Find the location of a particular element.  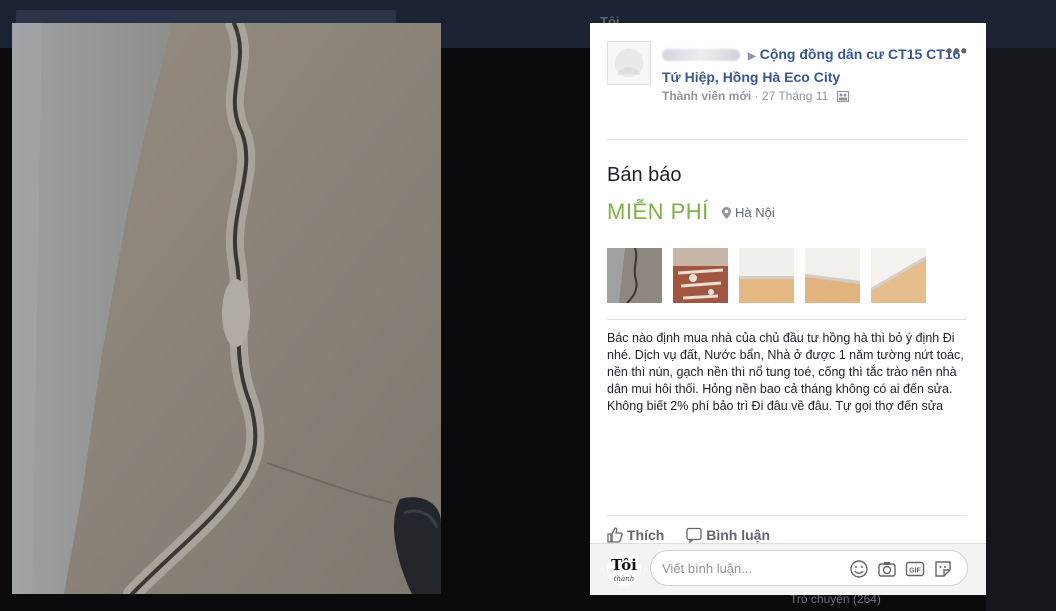

crack-thumbnail-image is located at coordinates (634, 275).